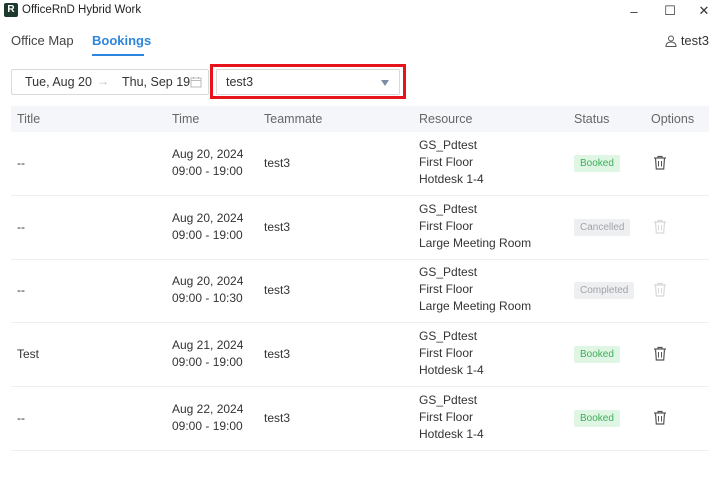 This screenshot has height=499, width=720. Describe the element at coordinates (694, 40) in the screenshot. I see `user-name: test3` at that location.